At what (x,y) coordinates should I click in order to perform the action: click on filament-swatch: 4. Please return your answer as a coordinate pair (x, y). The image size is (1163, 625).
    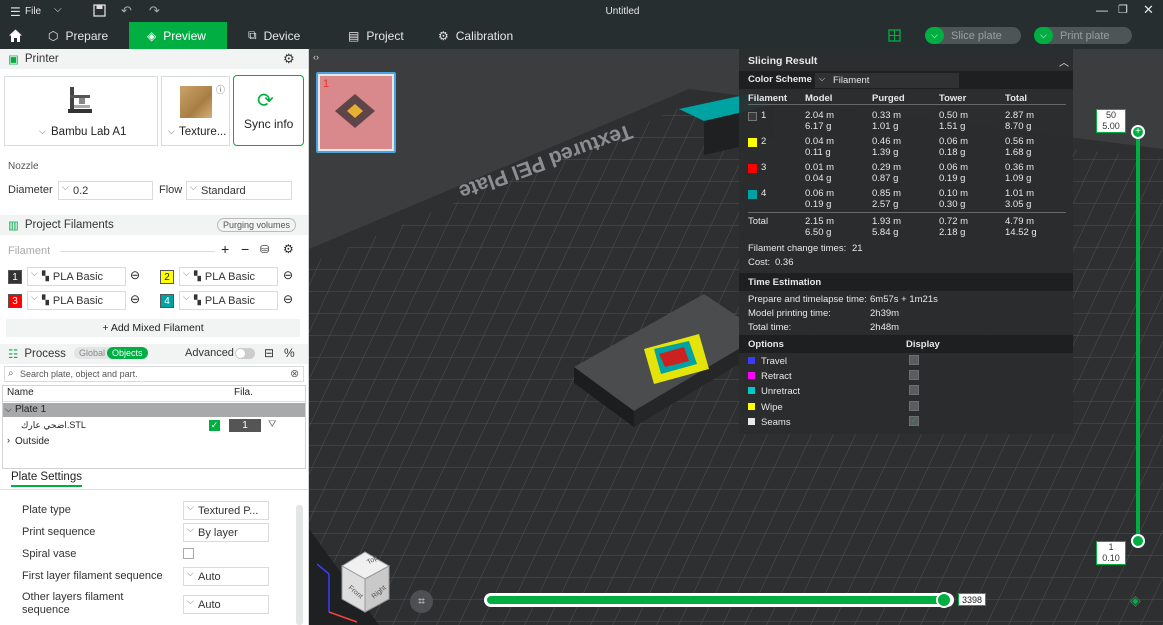
    Looking at the image, I should click on (167, 301).